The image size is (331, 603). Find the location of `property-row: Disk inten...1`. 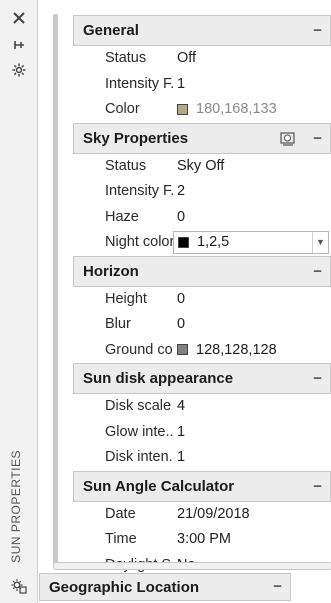

property-row: Disk inten...1 is located at coordinates (202, 458).